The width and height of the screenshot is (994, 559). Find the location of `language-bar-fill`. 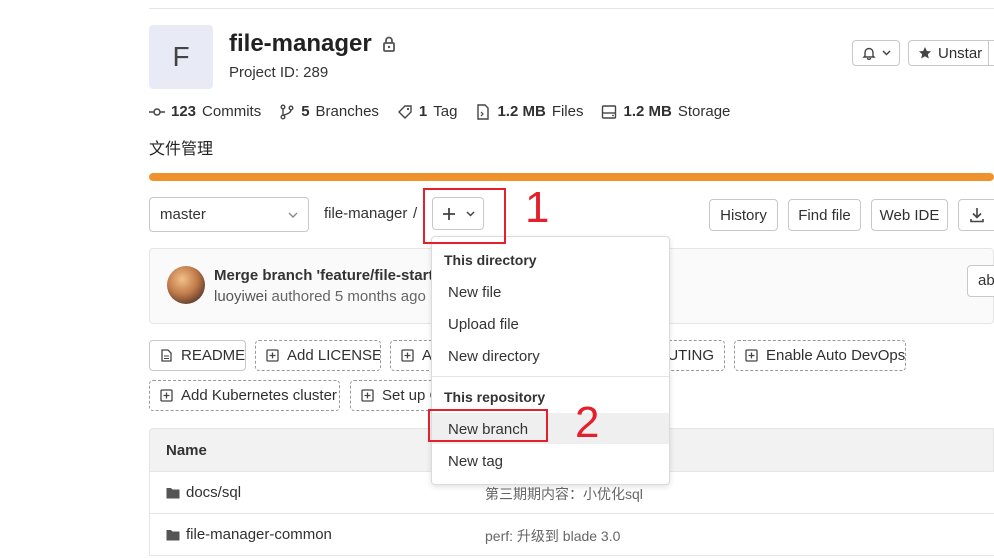

language-bar-fill is located at coordinates (571, 177).